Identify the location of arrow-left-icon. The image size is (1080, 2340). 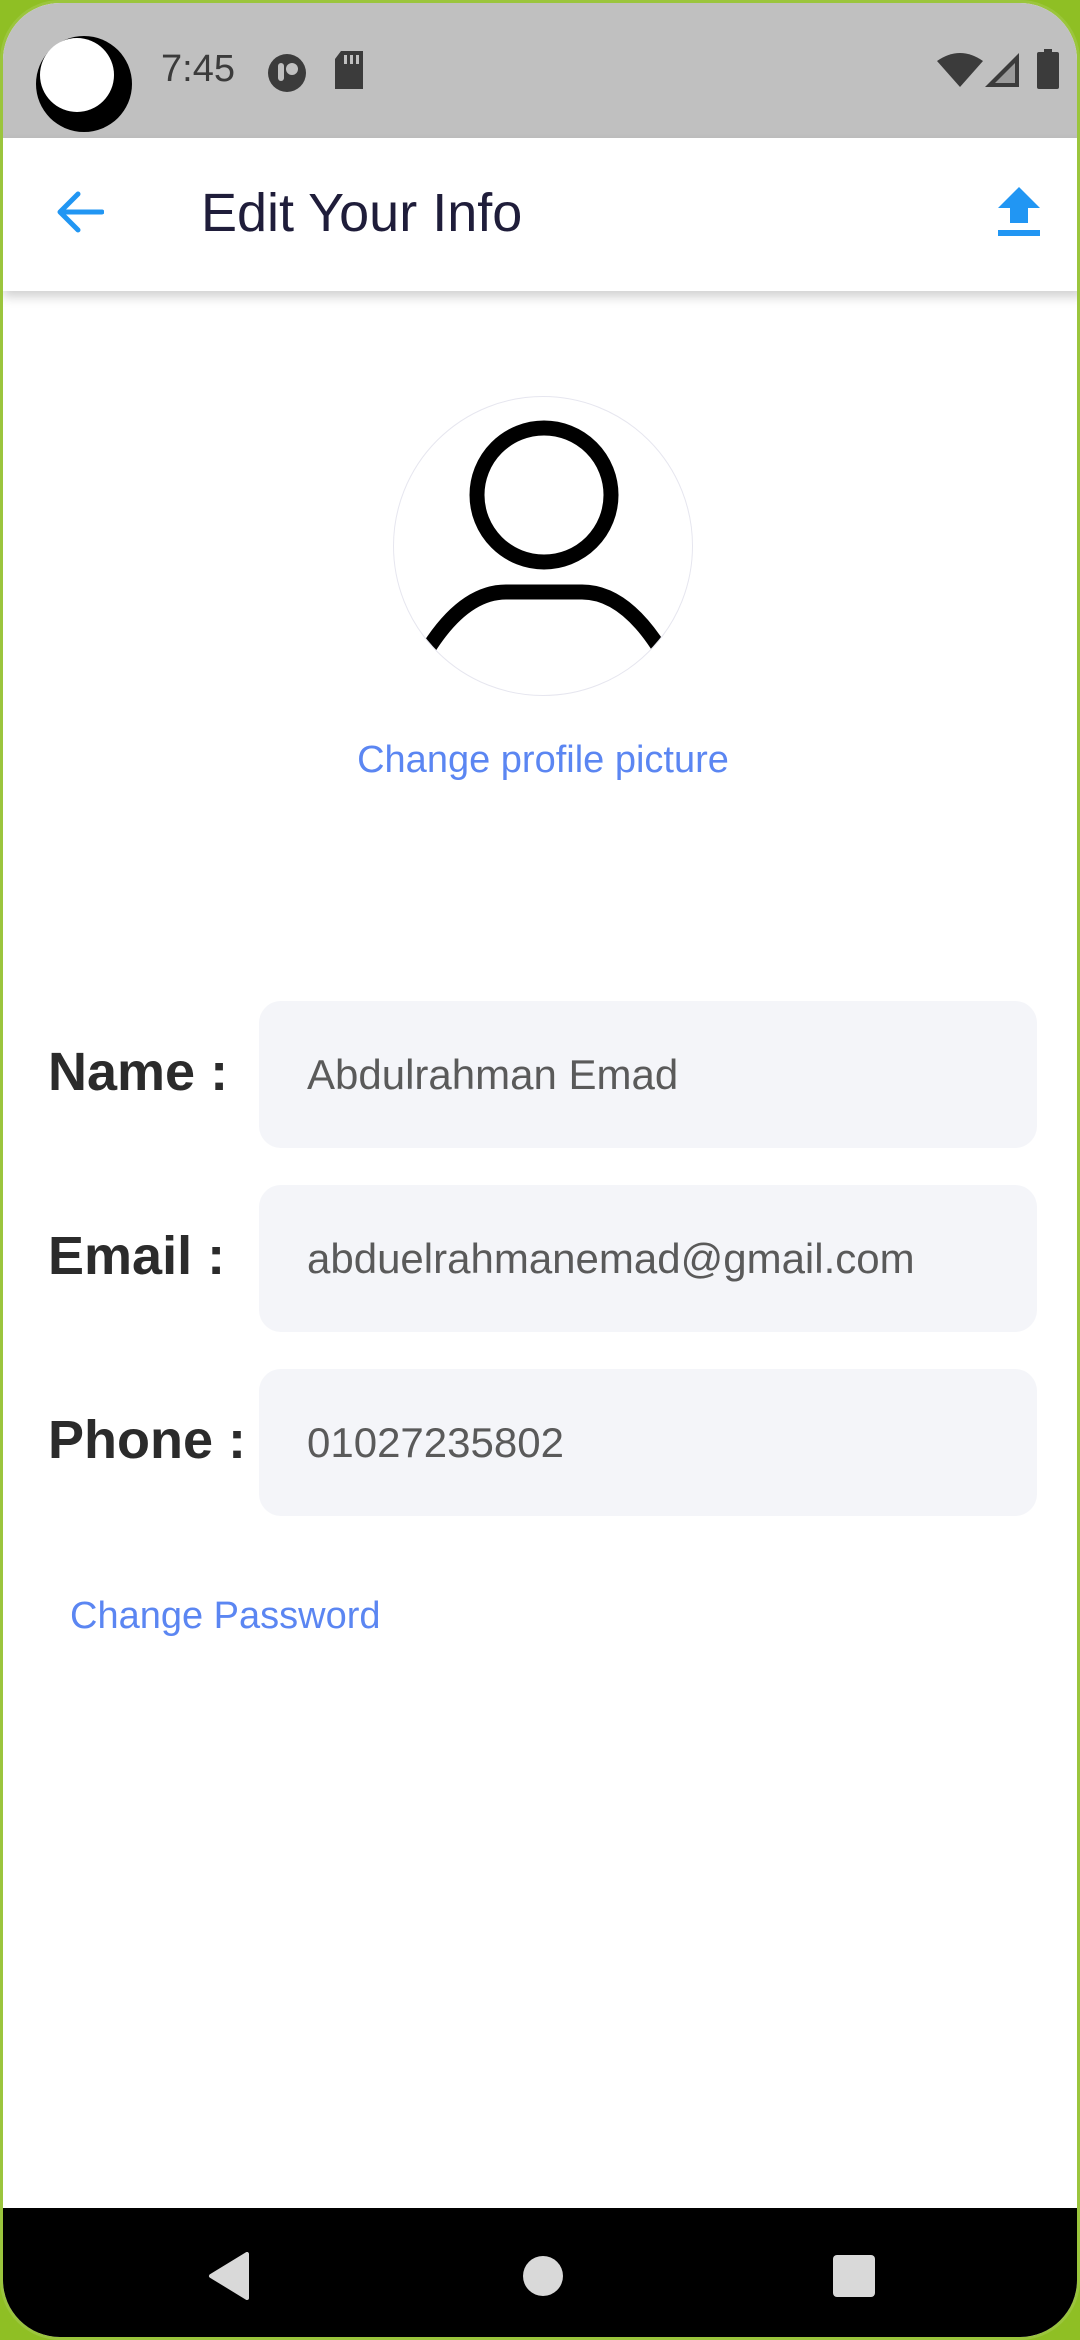
(79, 214).